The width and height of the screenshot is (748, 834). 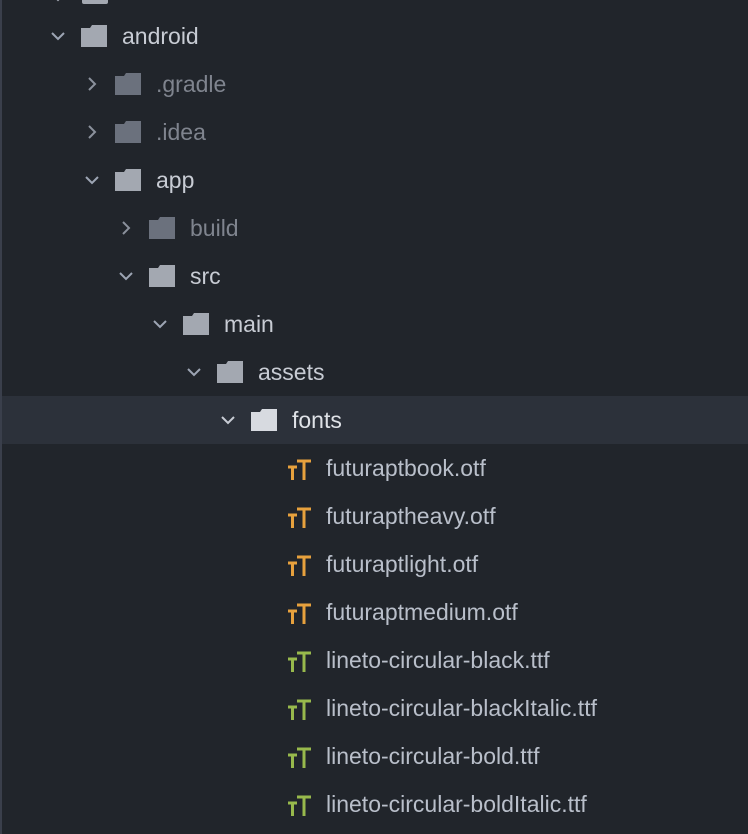 I want to click on tree-file-item: lineto-circular-boldItalic.ttf, so click(x=375, y=804).